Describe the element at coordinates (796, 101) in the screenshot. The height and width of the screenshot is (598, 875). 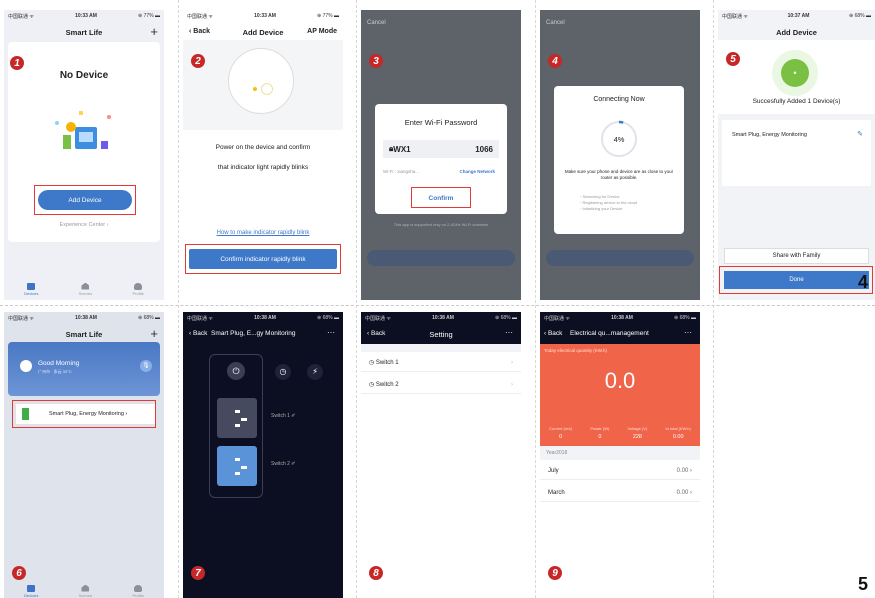
I see `success-message: Succesfully Added 1 Device(s)` at that location.